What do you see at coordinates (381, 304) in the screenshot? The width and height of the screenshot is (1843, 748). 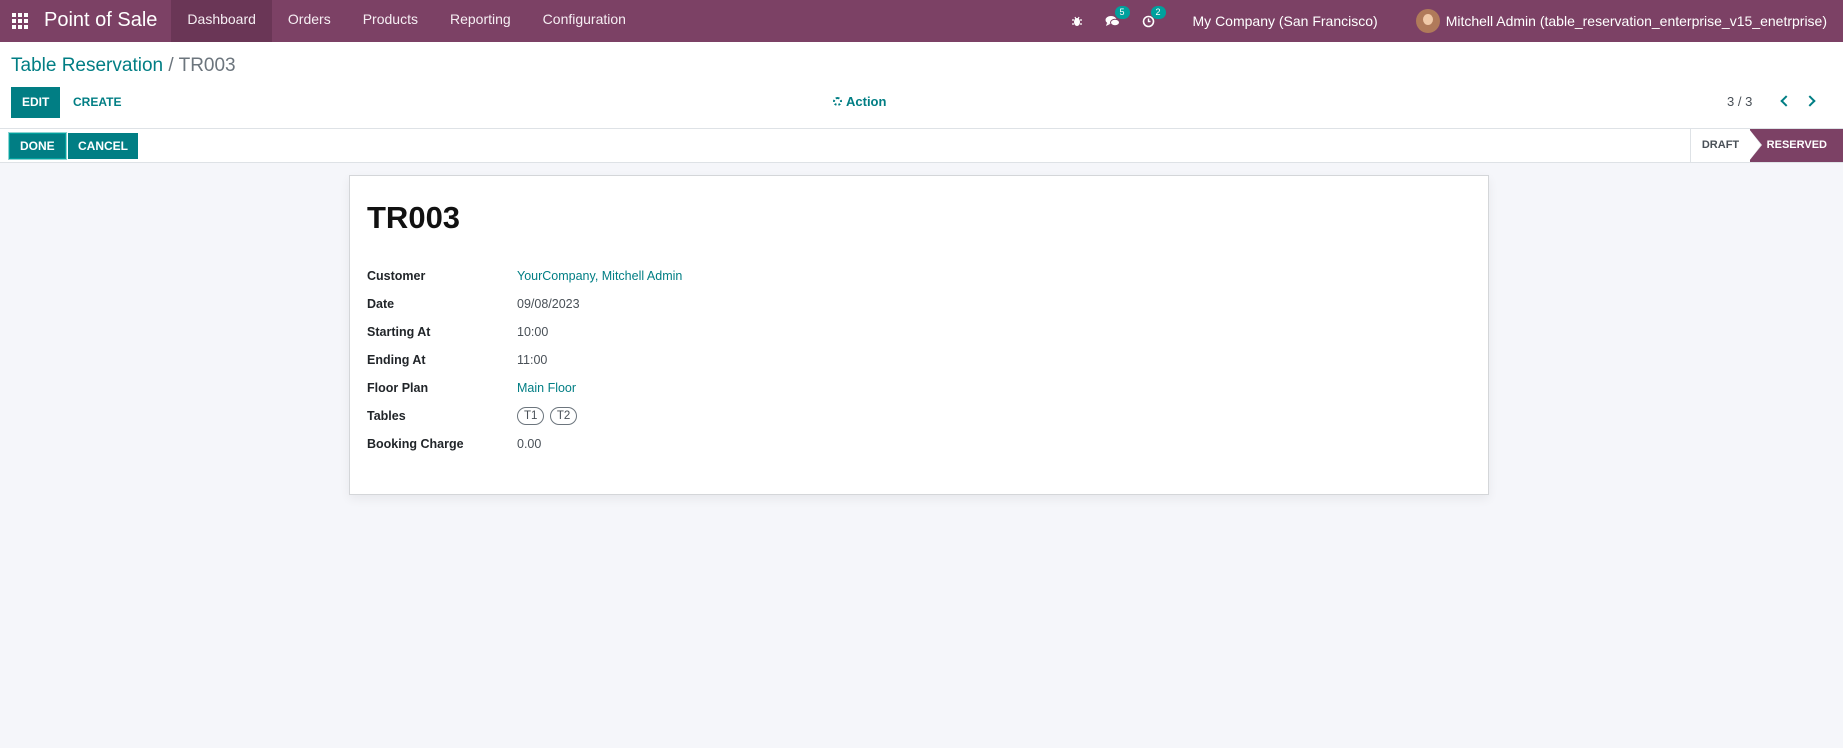 I see `field-label: Date` at bounding box center [381, 304].